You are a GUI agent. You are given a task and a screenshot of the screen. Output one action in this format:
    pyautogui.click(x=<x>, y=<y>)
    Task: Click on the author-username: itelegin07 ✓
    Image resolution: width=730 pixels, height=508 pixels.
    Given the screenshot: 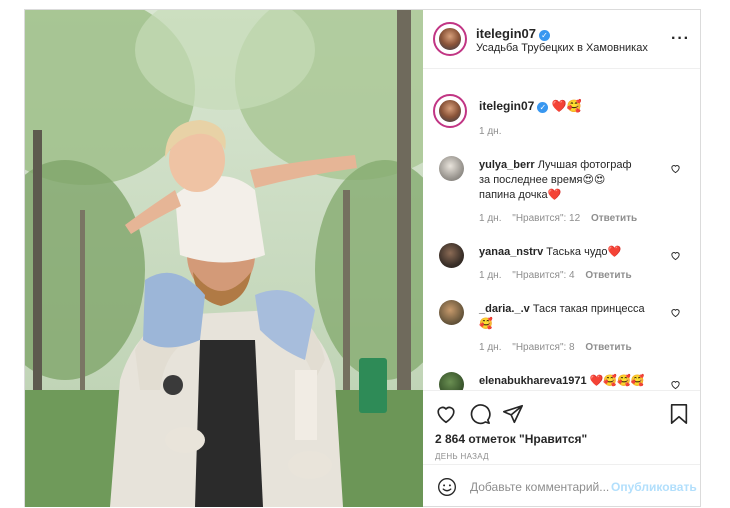 What is the action you would take?
    pyautogui.click(x=513, y=33)
    